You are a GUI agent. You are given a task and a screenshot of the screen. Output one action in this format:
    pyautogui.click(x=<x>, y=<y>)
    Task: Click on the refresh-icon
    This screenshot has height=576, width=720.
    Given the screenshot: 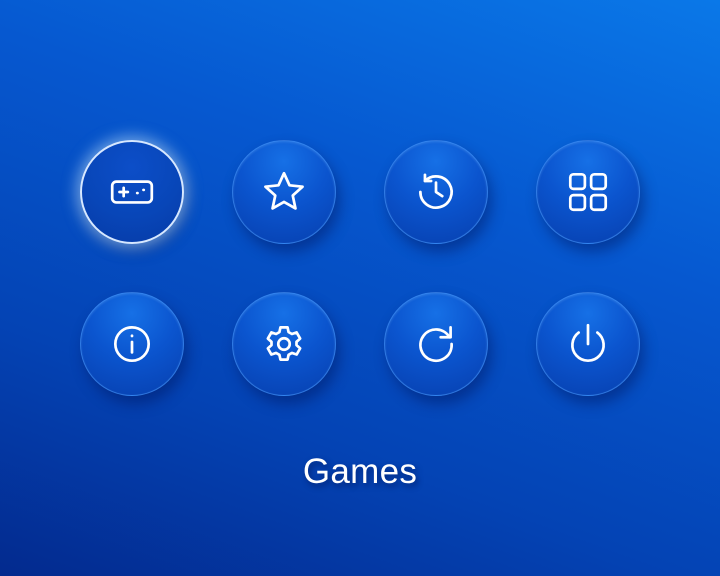 What is the action you would take?
    pyautogui.click(x=436, y=344)
    